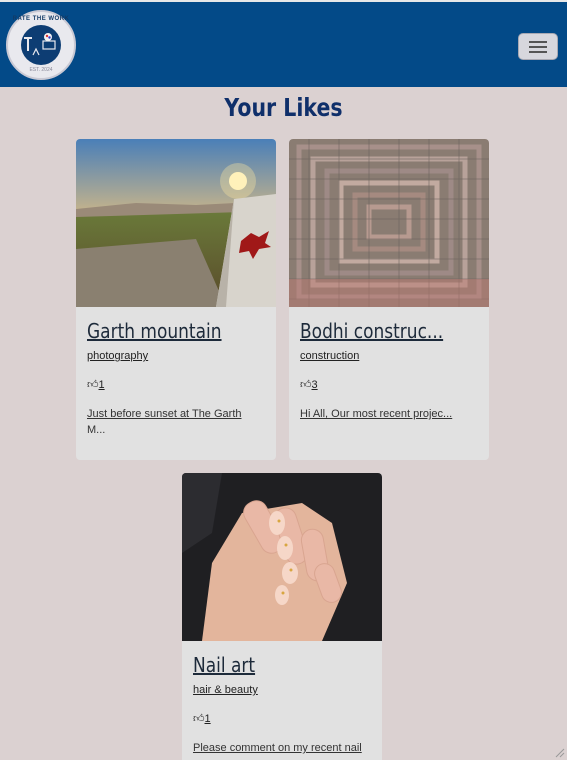 The width and height of the screenshot is (567, 760). Describe the element at coordinates (224, 665) in the screenshot. I see `post-title-link: Nail art` at that location.